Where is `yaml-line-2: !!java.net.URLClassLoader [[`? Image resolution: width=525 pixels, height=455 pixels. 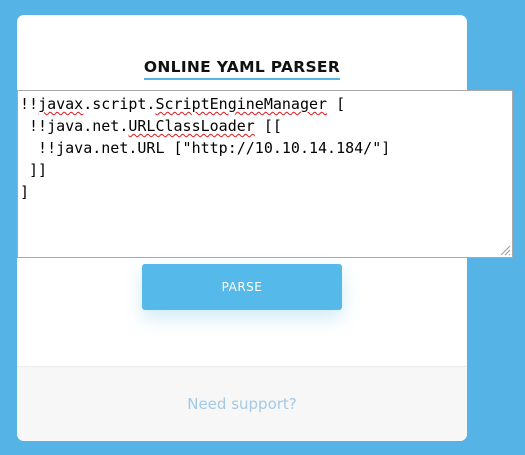 yaml-line-2: !!java.net.URLClassLoader [[ is located at coordinates (151, 126).